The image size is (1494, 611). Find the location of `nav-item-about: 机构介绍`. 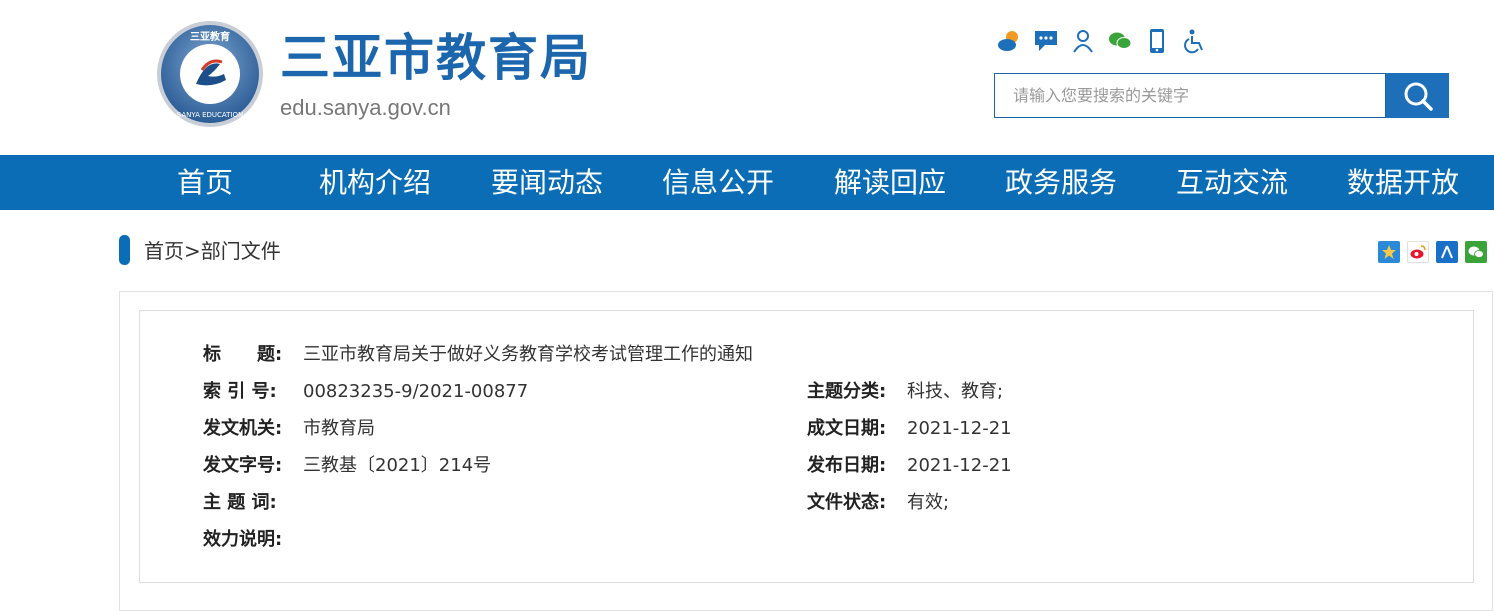

nav-item-about: 机构介绍 is located at coordinates (375, 182).